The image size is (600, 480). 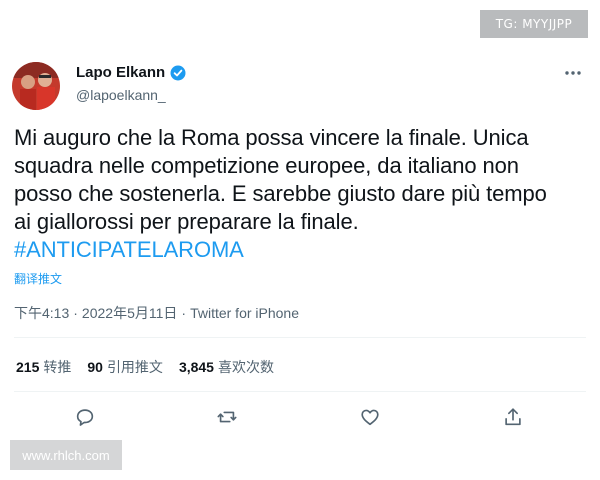 I want to click on avatar-image, so click(x=36, y=86).